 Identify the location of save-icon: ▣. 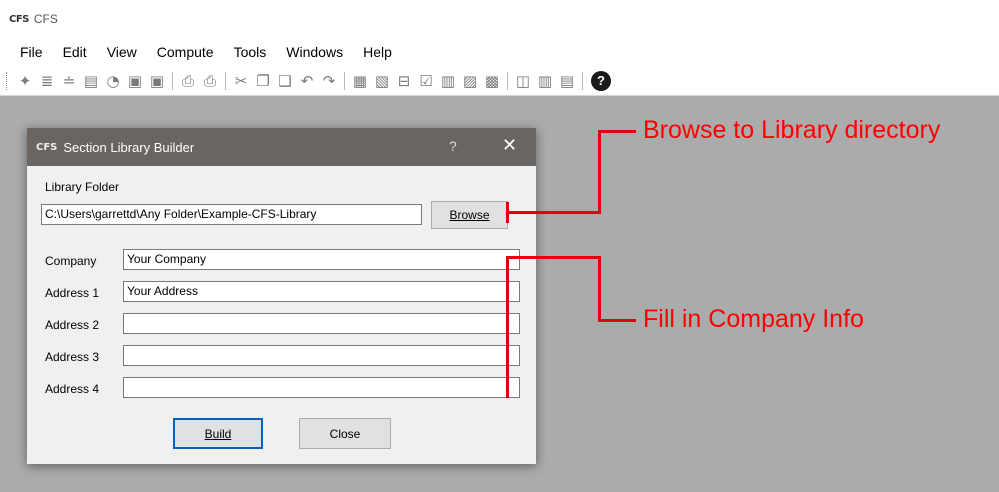
(135, 81).